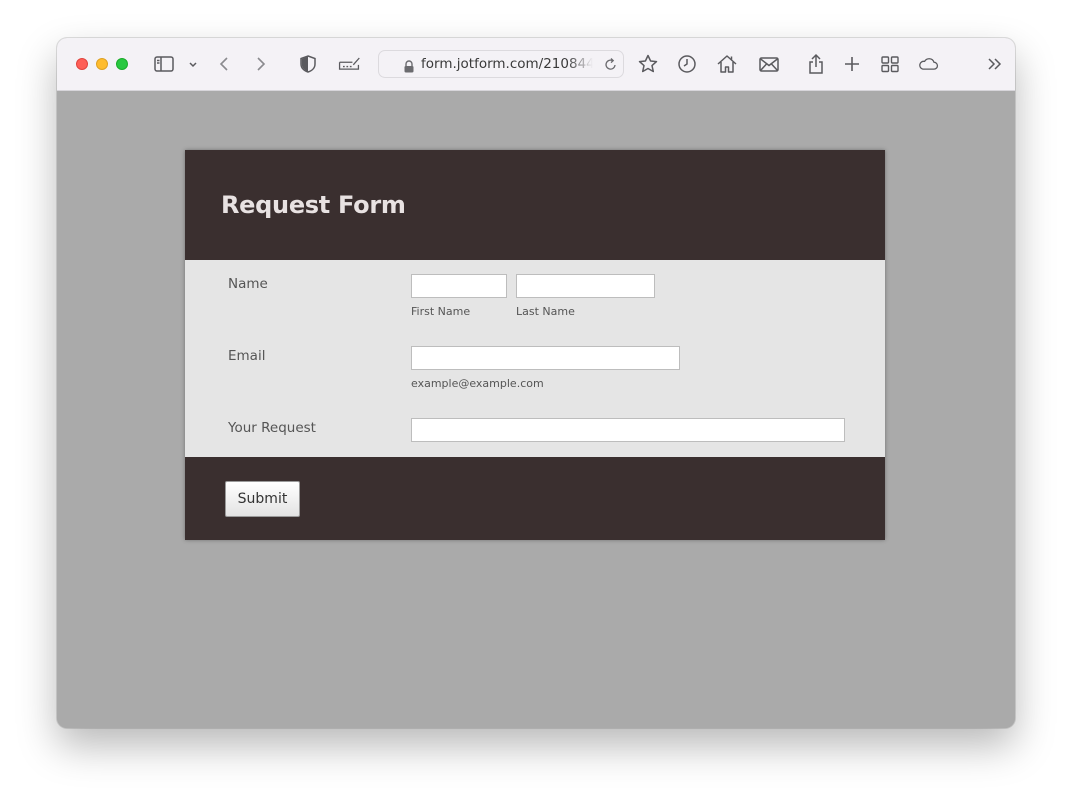  What do you see at coordinates (545, 358) in the screenshot?
I see `email-input` at bounding box center [545, 358].